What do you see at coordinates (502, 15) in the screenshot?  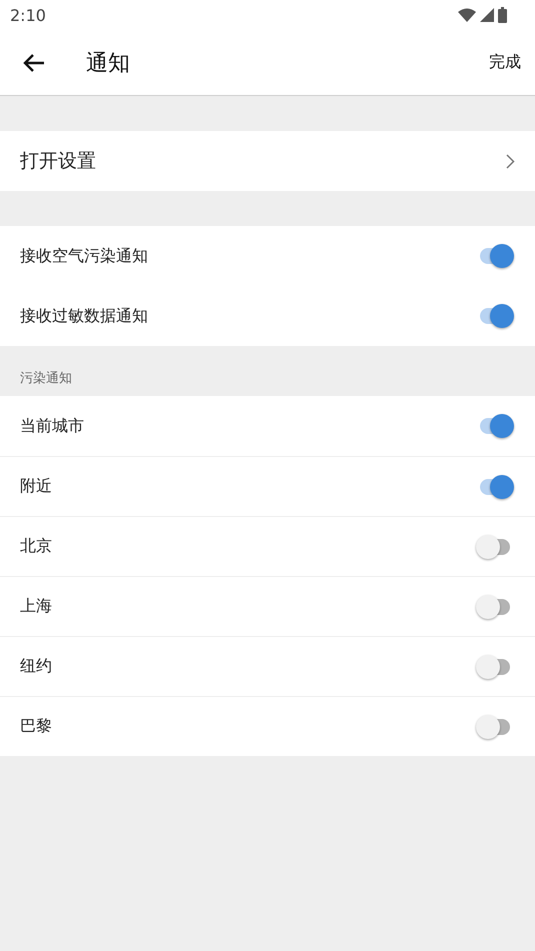 I see `battery-icon` at bounding box center [502, 15].